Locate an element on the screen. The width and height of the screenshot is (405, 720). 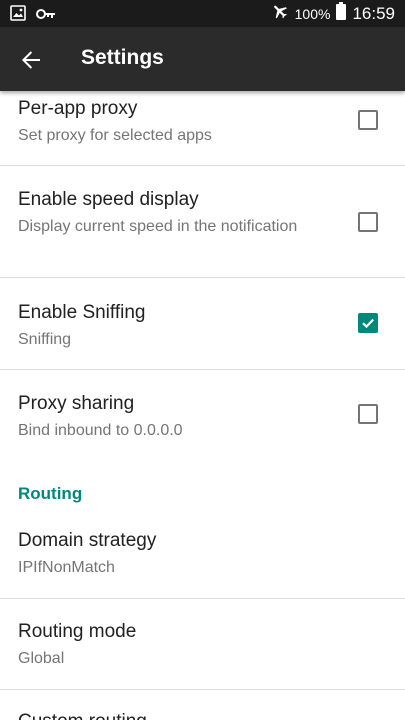
battery-icon is located at coordinates (341, 13).